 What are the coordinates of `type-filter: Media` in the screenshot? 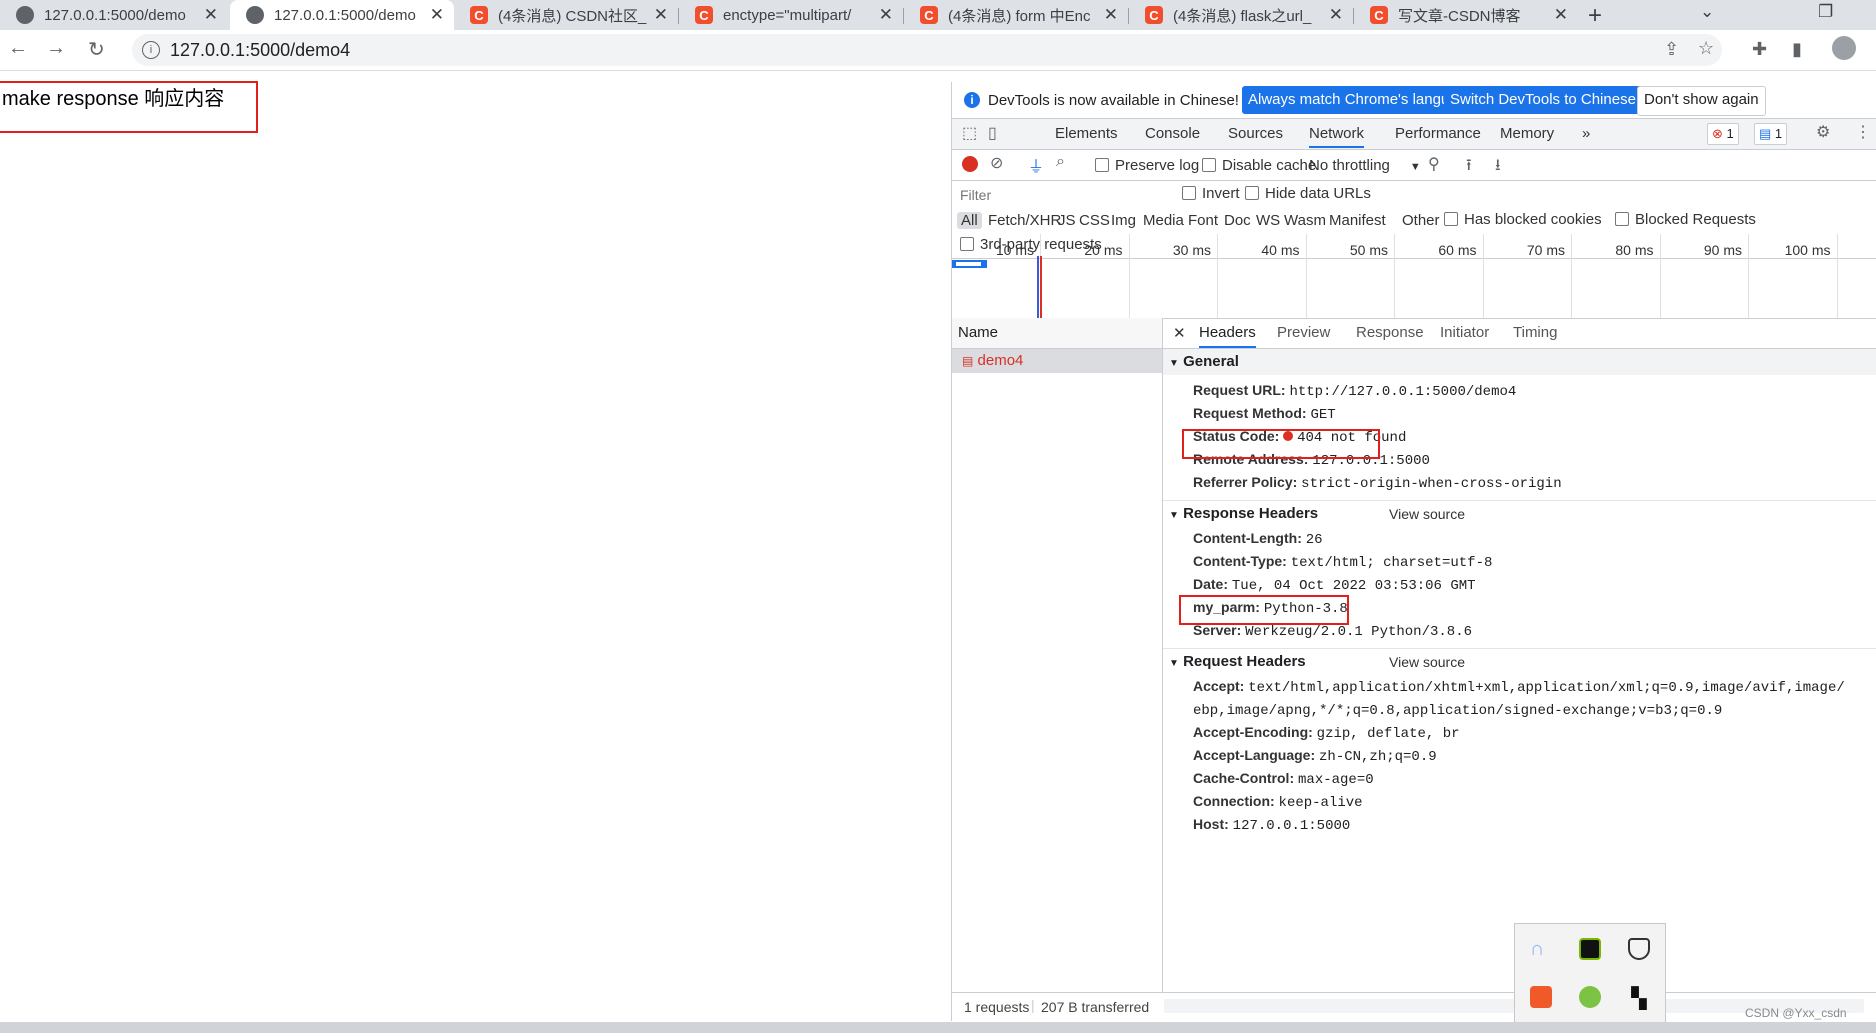 It's located at (1163, 220).